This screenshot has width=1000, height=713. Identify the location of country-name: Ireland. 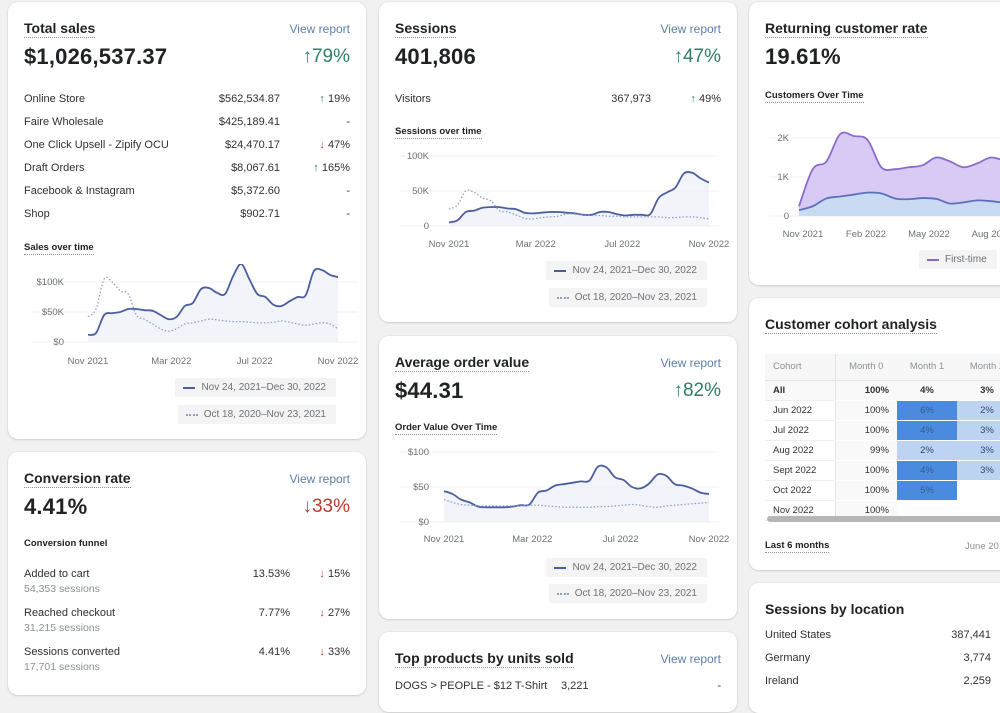
(782, 681).